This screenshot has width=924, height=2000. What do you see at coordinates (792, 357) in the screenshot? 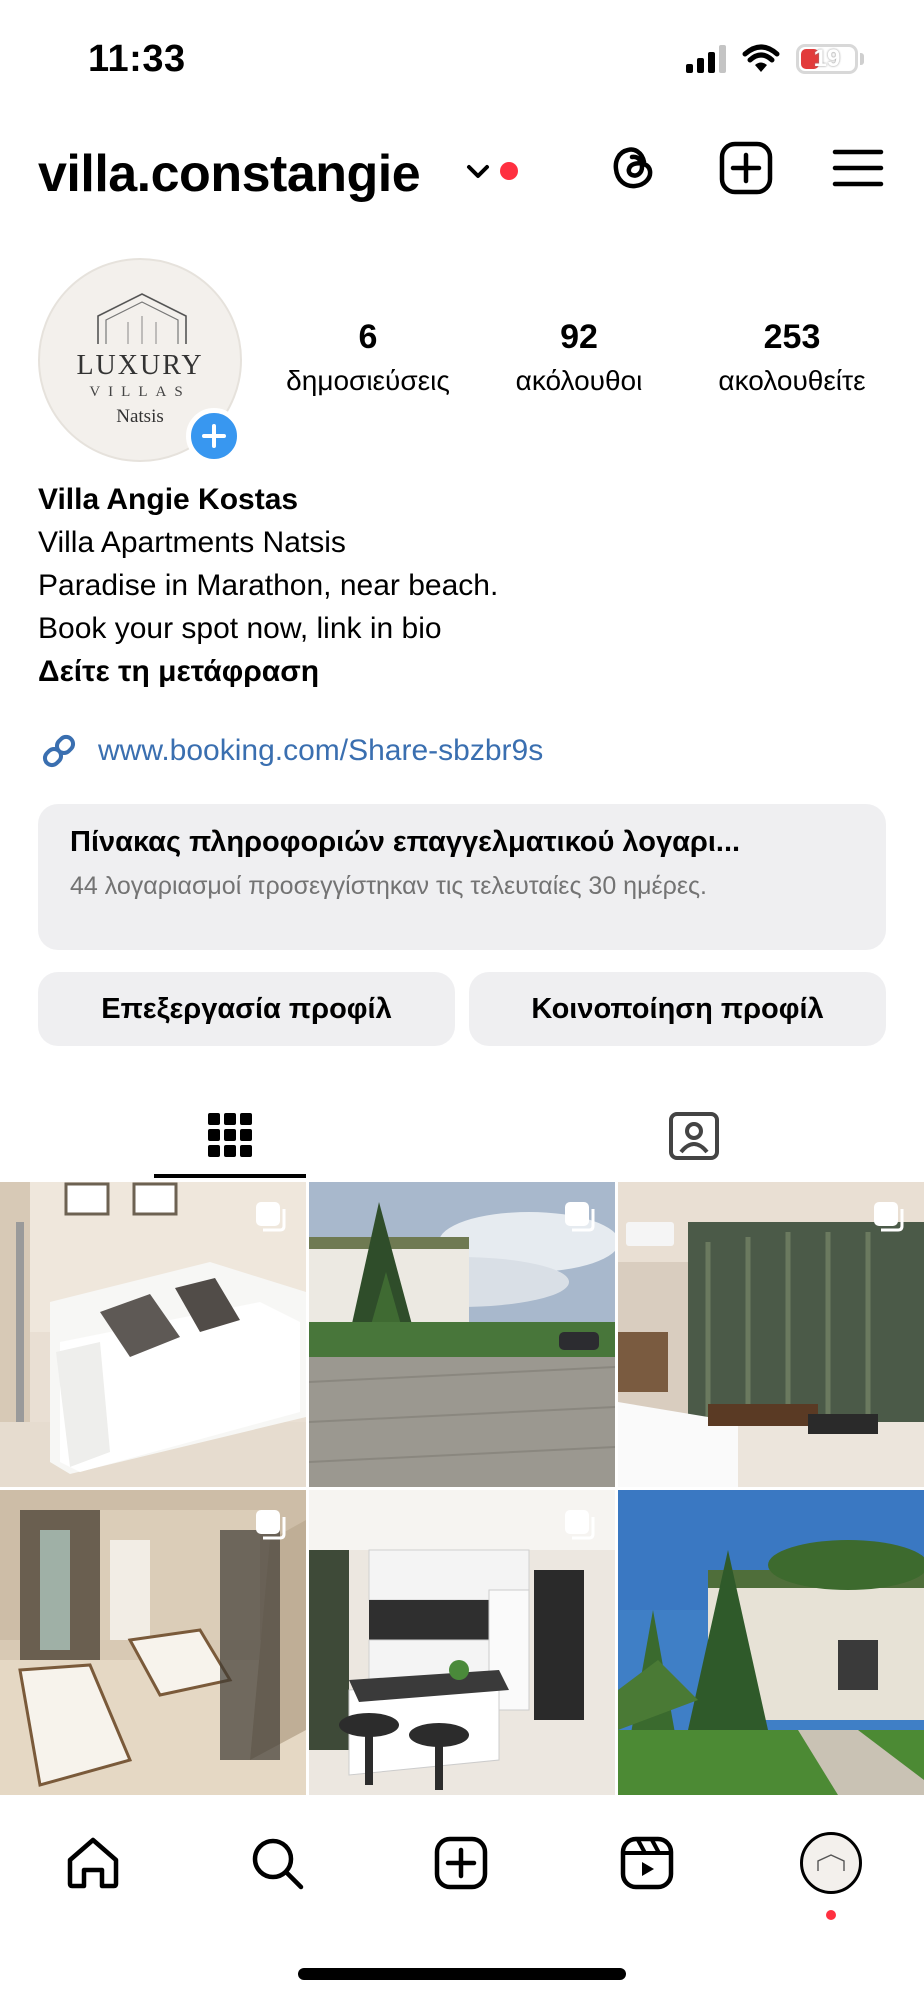
I see `stat-following: 253 ακολουθείτε` at bounding box center [792, 357].